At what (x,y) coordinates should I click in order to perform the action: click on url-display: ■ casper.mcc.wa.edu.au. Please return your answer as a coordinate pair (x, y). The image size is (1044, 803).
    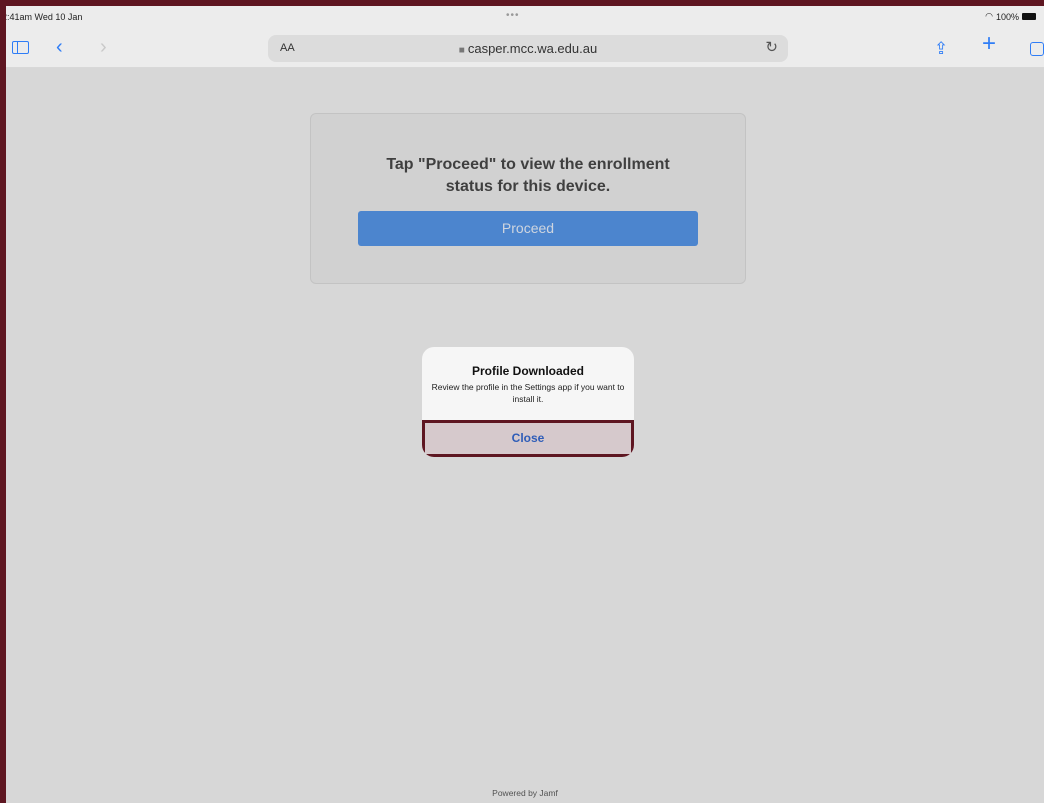
    Looking at the image, I should click on (528, 48).